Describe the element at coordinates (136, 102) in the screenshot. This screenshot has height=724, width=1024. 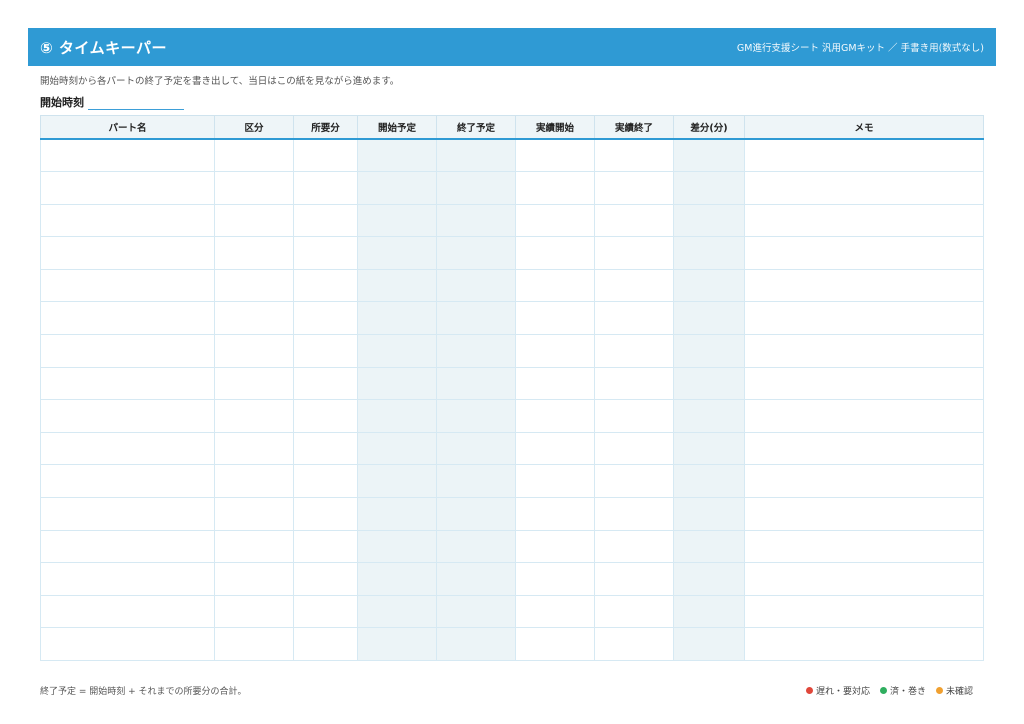
I see `start-time-field` at that location.